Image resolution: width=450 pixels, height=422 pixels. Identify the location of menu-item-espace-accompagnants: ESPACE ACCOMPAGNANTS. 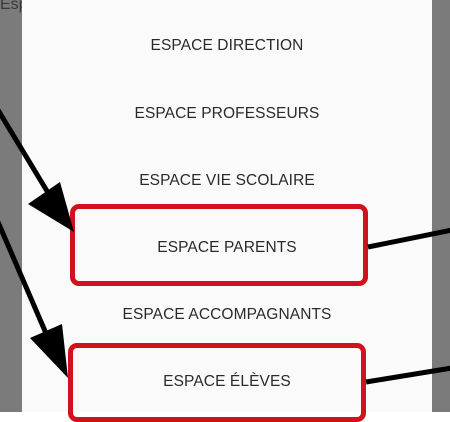
(227, 315).